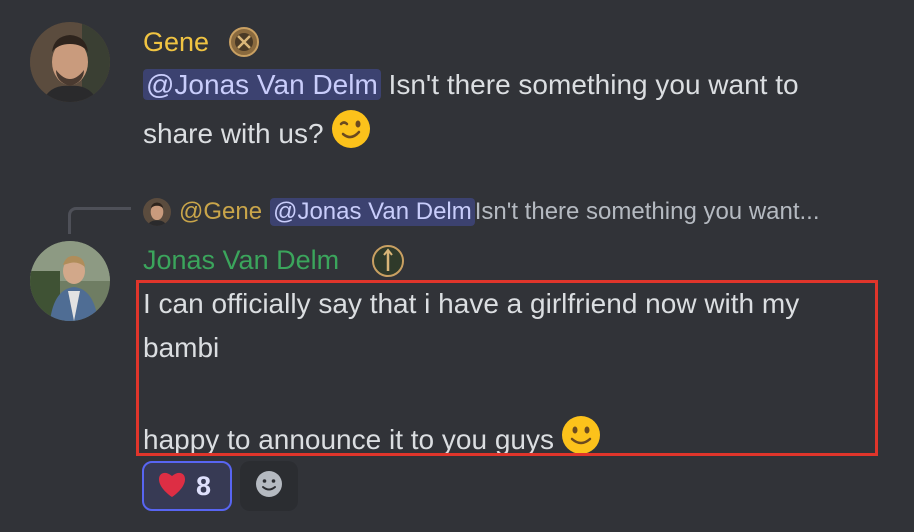  I want to click on user-mention: @Jonas Van Delm, so click(262, 84).